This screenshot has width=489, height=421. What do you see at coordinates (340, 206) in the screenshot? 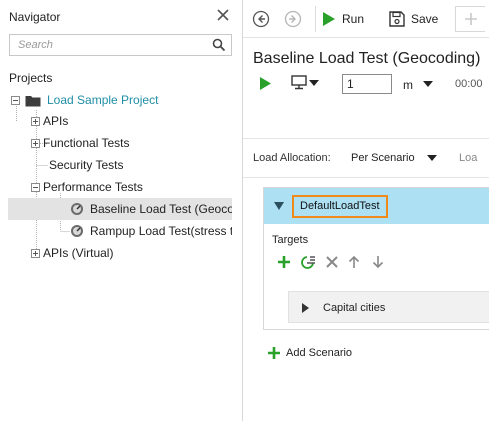
I see `scenario-name: DefaultLoadTest` at bounding box center [340, 206].